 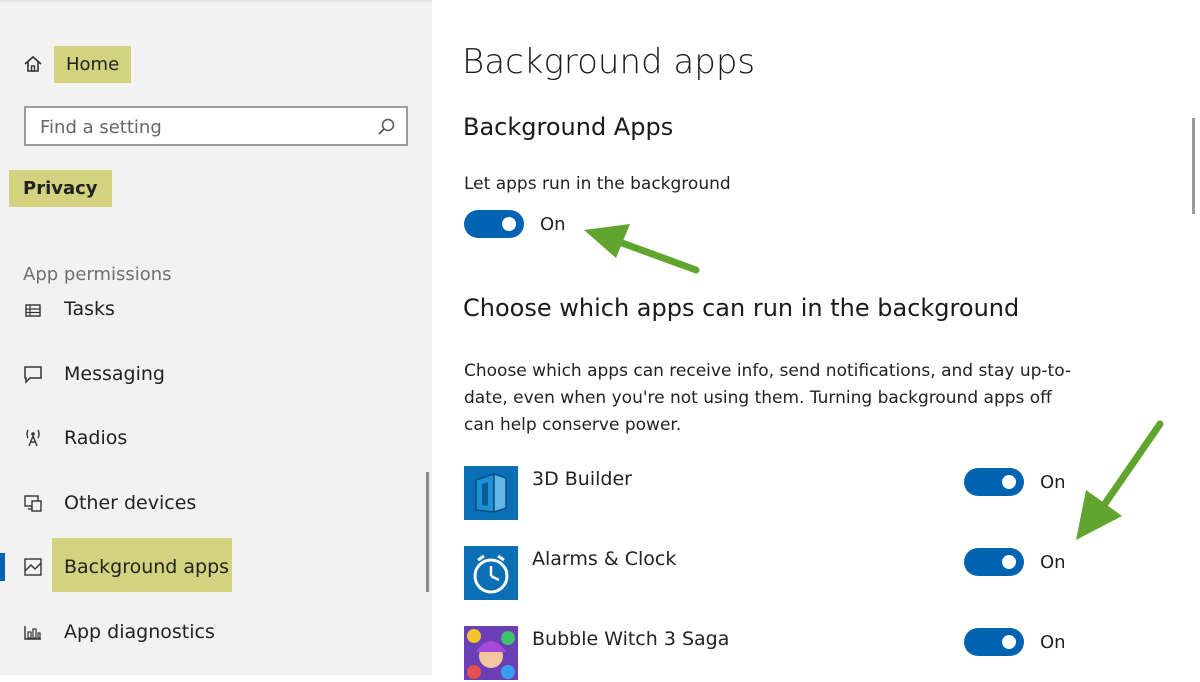 What do you see at coordinates (60, 188) in the screenshot?
I see `category-title: Privacy` at bounding box center [60, 188].